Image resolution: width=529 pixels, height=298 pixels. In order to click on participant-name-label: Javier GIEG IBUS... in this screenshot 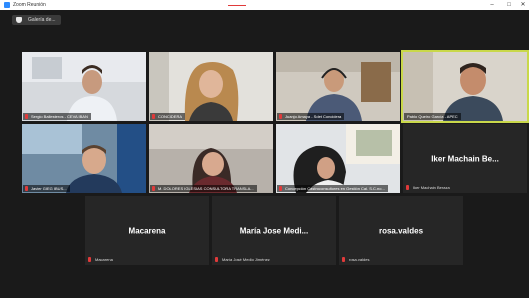, I will do `click(46, 188)`.